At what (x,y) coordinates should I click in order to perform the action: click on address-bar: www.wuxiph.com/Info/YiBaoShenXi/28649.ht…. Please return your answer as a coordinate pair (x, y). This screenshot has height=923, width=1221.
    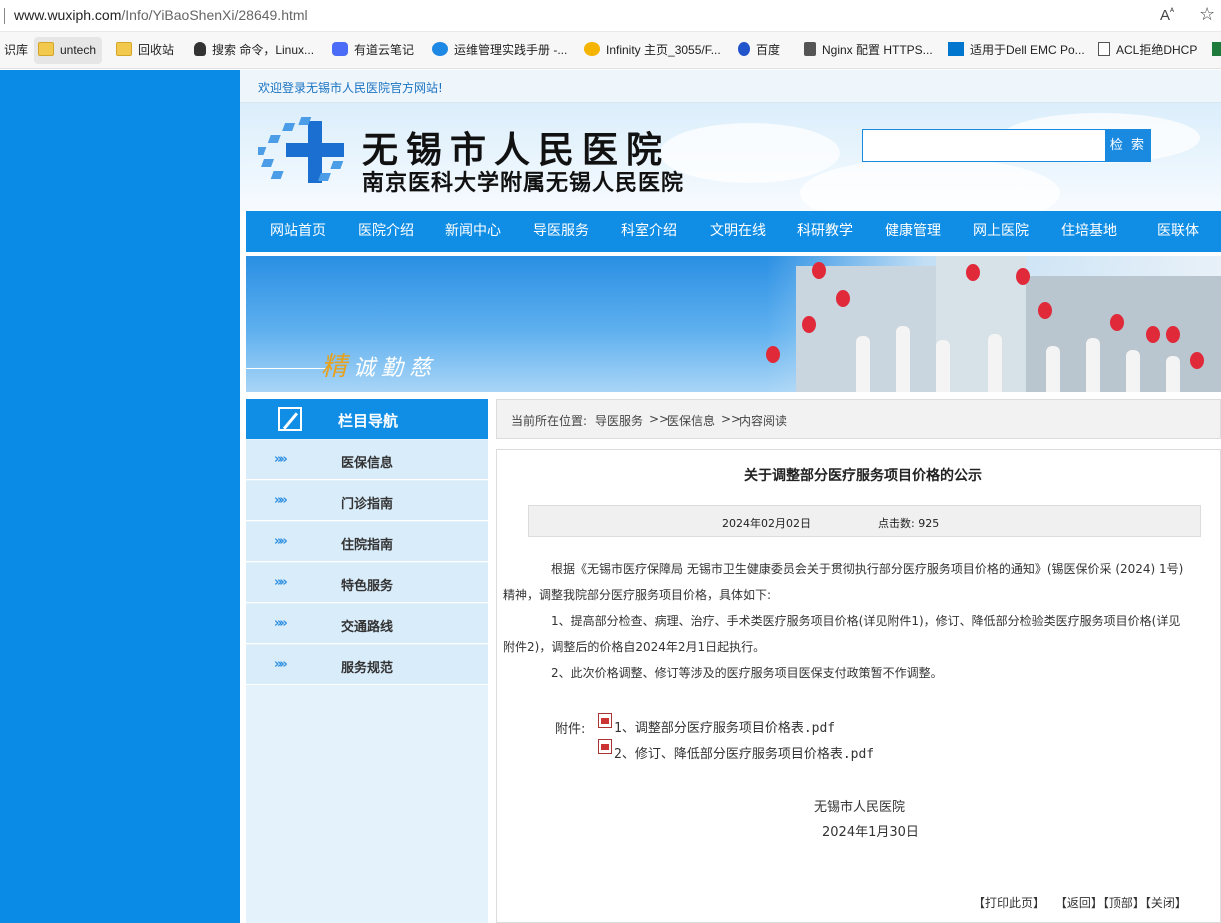
    Looking at the image, I should click on (610, 16).